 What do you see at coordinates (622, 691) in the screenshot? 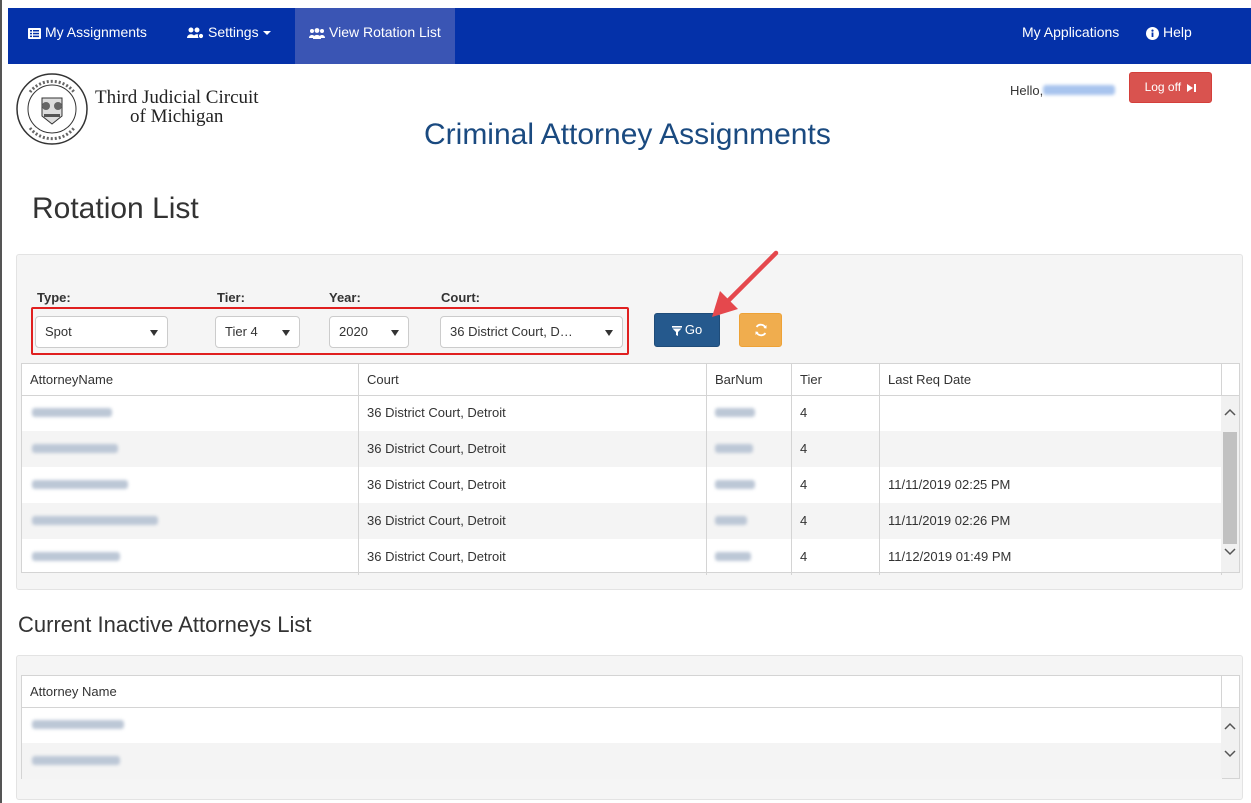
I see `column-header-attorney-name: Attorney Name` at bounding box center [622, 691].